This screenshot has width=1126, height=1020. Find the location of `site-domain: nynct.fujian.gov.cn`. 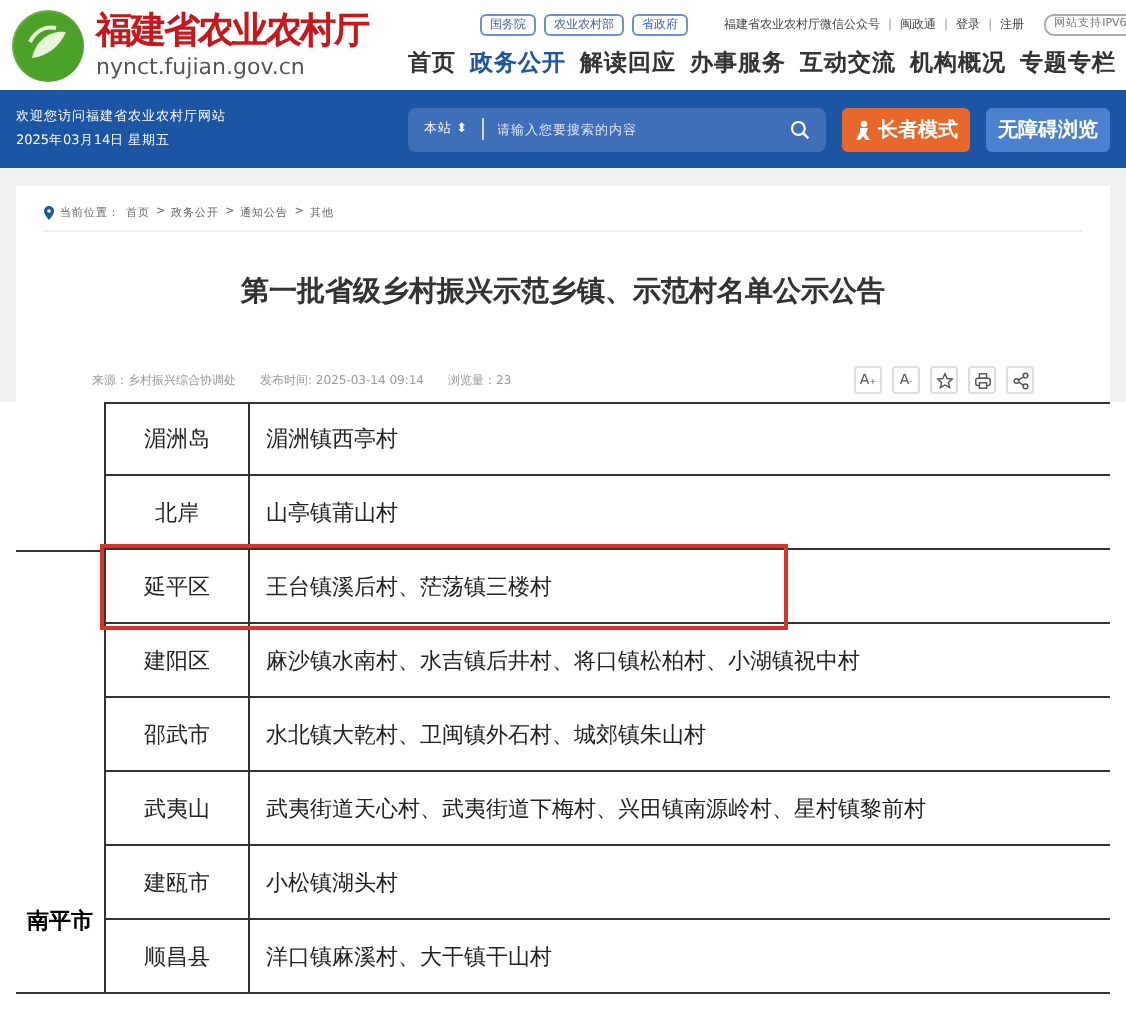

site-domain: nynct.fujian.gov.cn is located at coordinates (201, 67).